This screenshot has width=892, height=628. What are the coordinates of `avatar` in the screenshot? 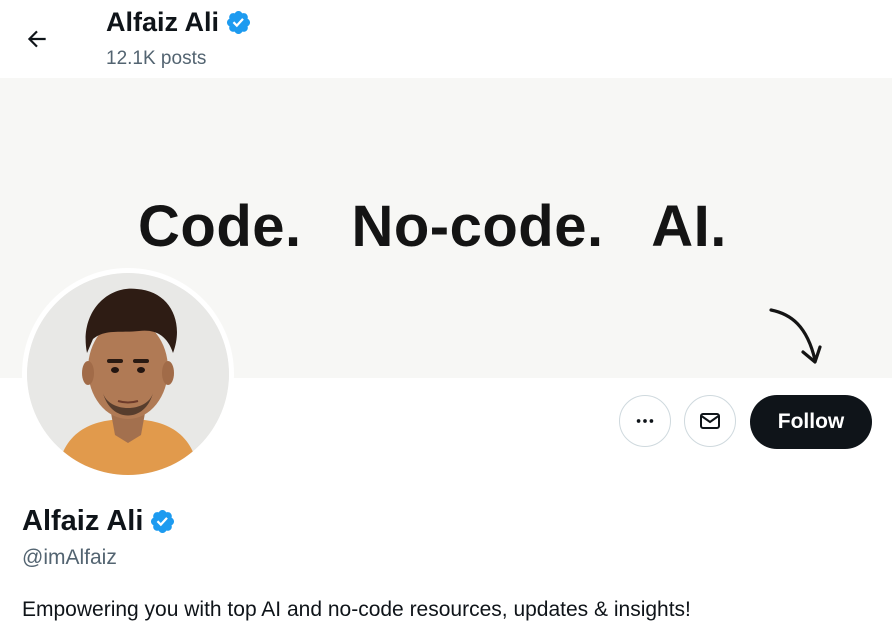 It's located at (128, 374).